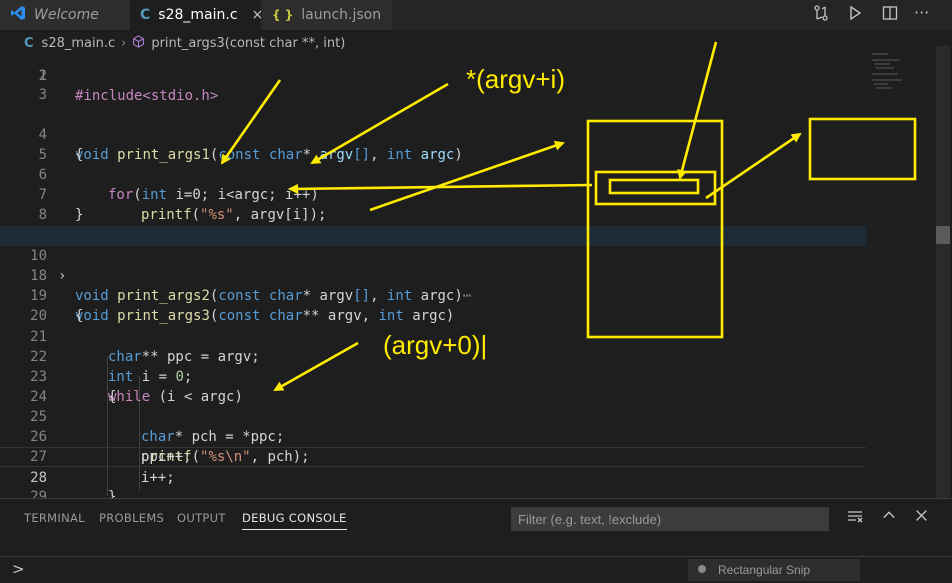  What do you see at coordinates (702, 569) in the screenshot?
I see `snip-icon` at bounding box center [702, 569].